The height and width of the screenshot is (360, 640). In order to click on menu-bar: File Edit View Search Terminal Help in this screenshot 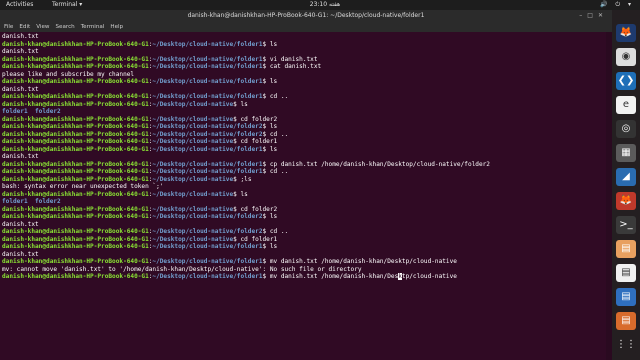, I will do `click(306, 27)`.